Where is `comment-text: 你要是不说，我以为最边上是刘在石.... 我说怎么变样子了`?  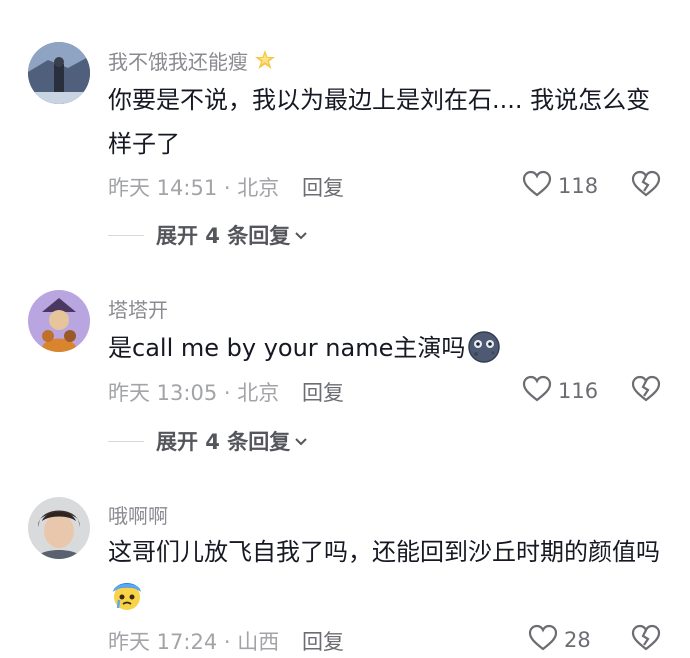
comment-text: 你要是不说，我以为最边上是刘在石.... 我说怎么变样子了 is located at coordinates (379, 122).